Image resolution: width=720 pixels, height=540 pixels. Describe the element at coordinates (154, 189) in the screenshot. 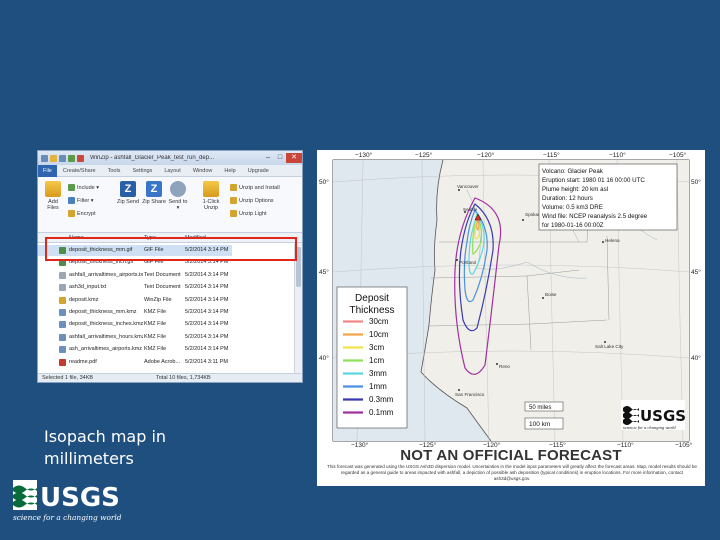

I see `zip-share-icon: Z` at that location.